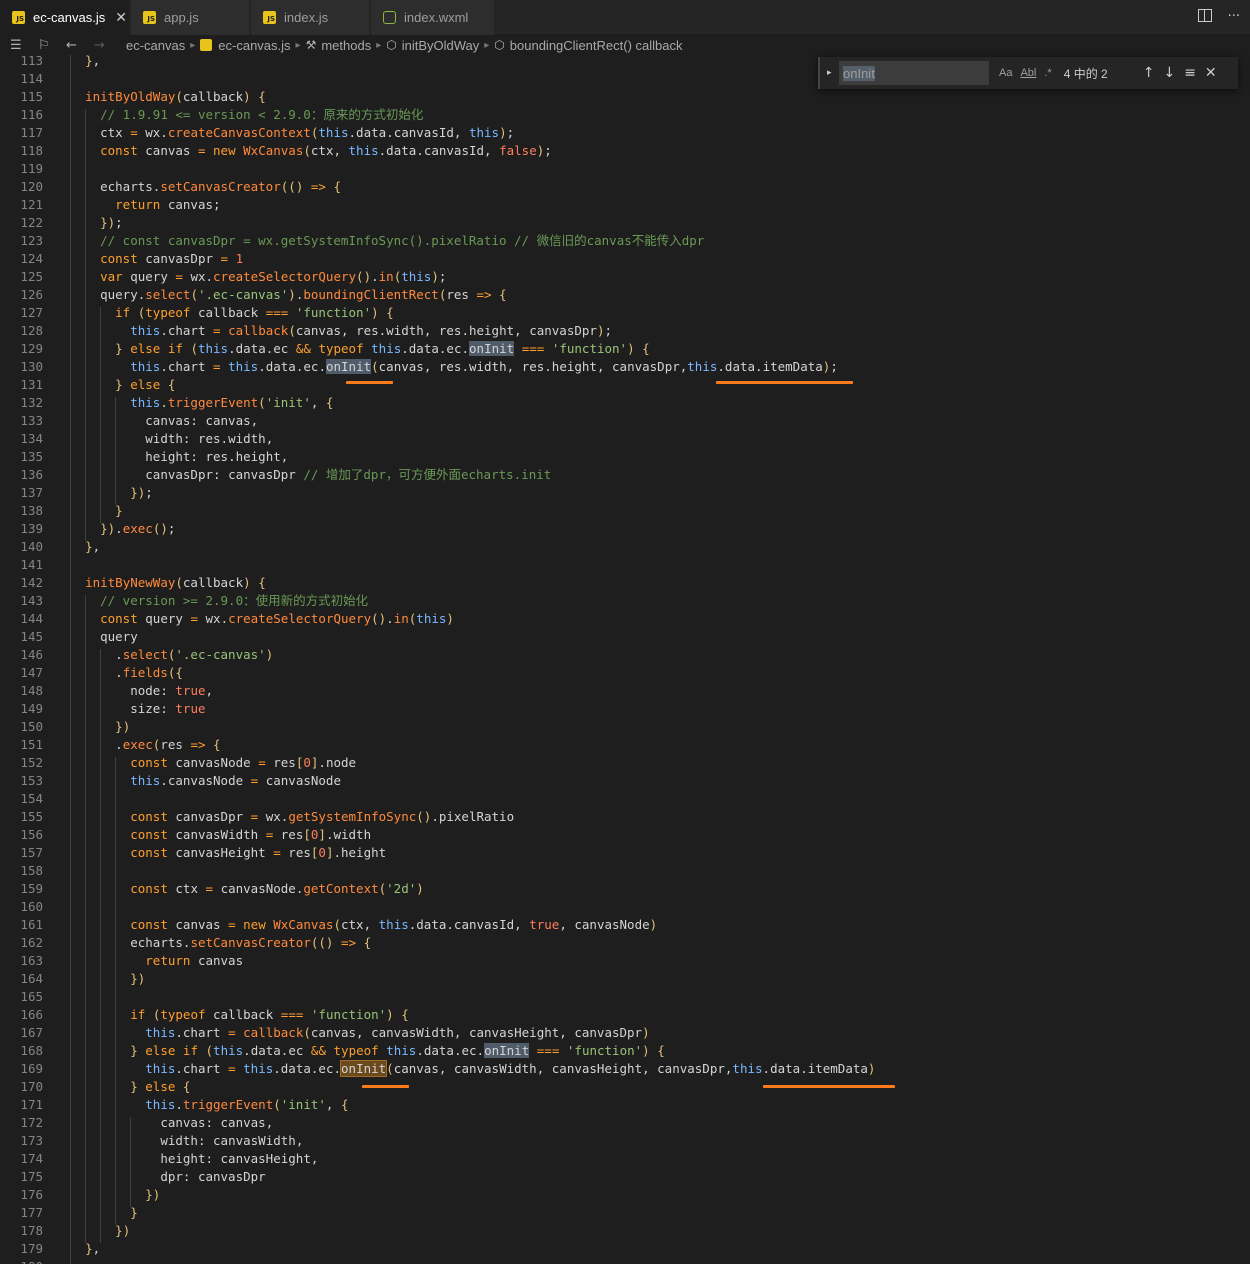 The width and height of the screenshot is (1250, 1264). I want to click on back-arrow-icon: ←, so click(75, 45).